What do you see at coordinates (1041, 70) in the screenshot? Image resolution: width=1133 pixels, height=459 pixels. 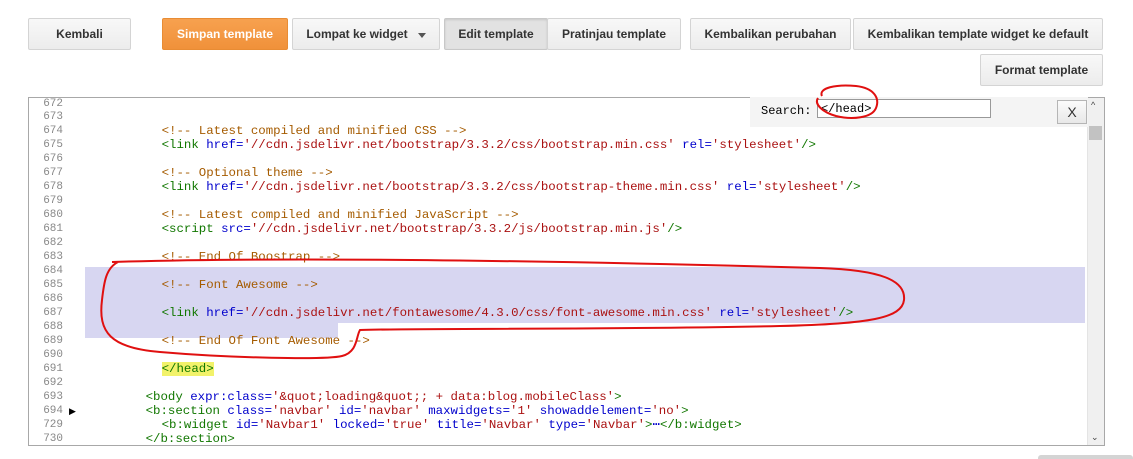 I see `format-template-button: Format template` at bounding box center [1041, 70].